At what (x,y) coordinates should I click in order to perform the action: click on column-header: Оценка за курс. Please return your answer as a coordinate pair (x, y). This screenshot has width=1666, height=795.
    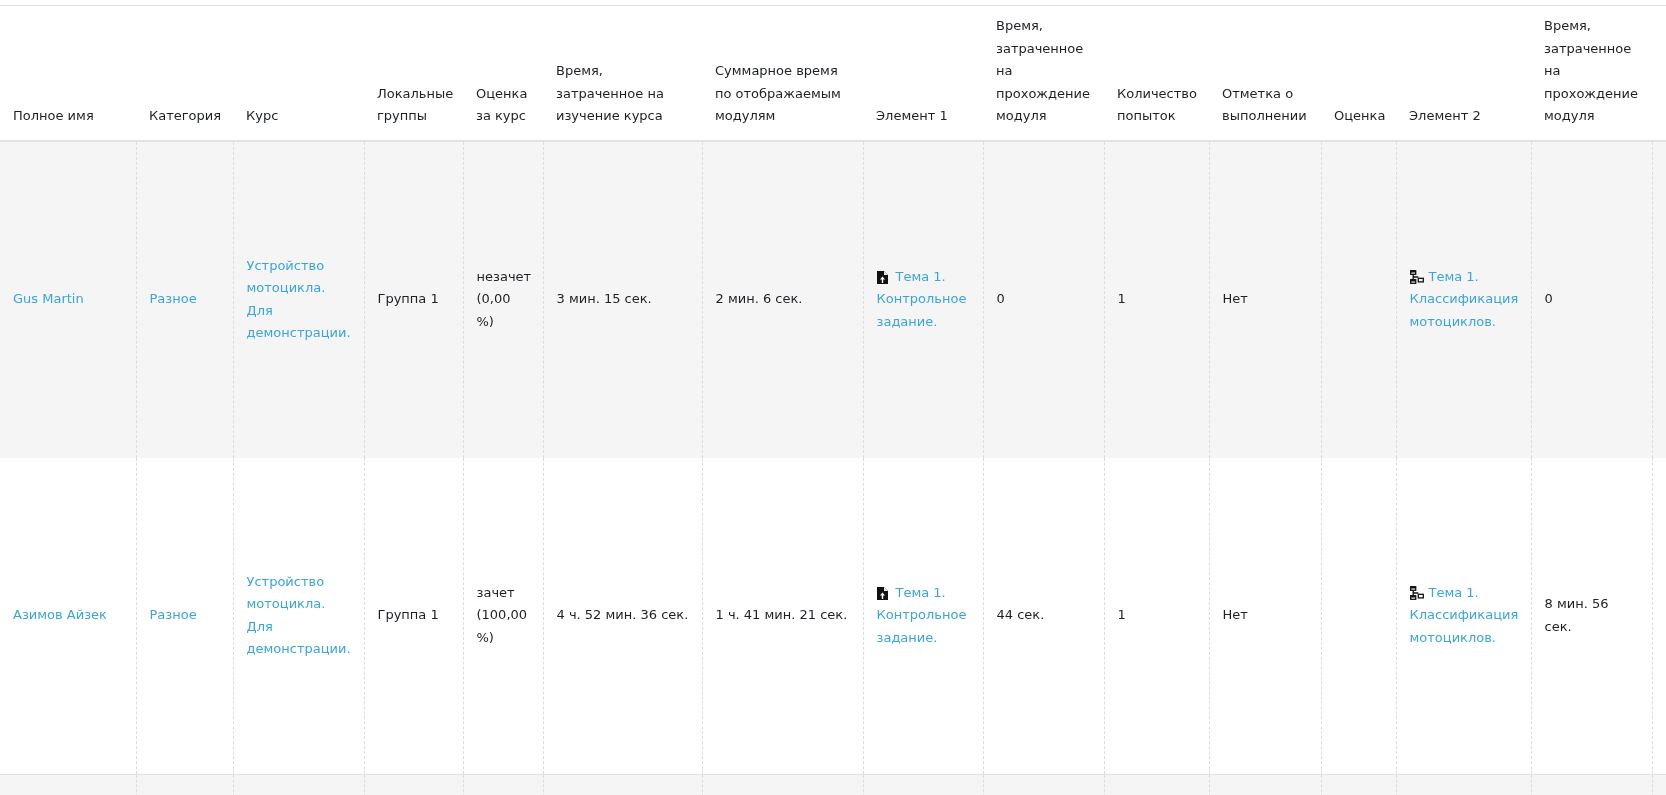
    Looking at the image, I should click on (503, 73).